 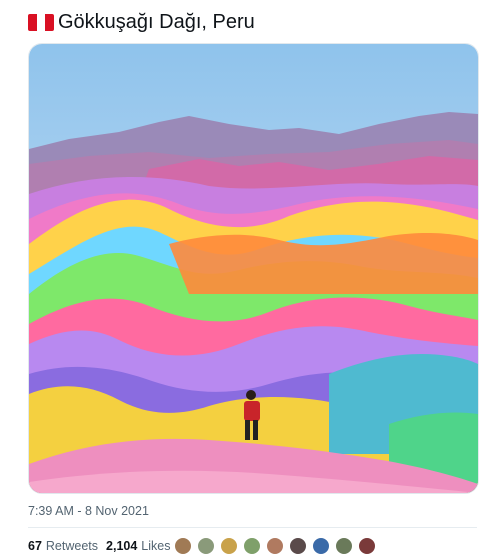 I want to click on likes-count: 2,104, so click(x=122, y=546).